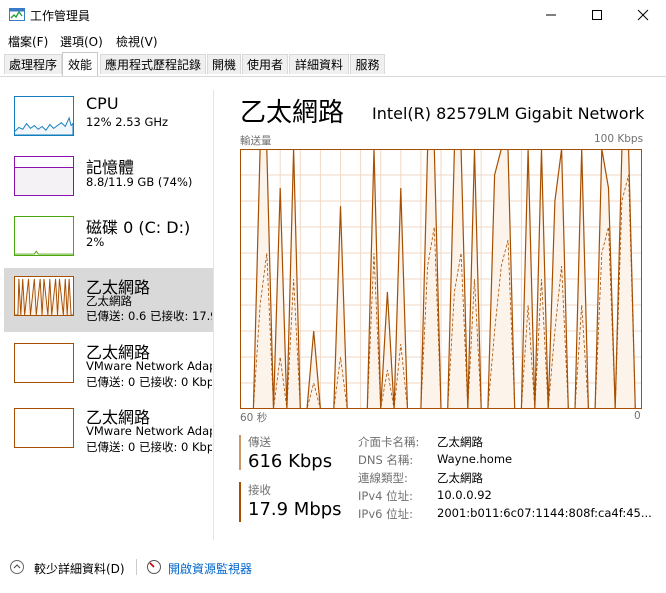  Describe the element at coordinates (149, 447) in the screenshot. I see `vmware2-rates: 已傳送: 0 已接收: 0 Kbp` at that location.